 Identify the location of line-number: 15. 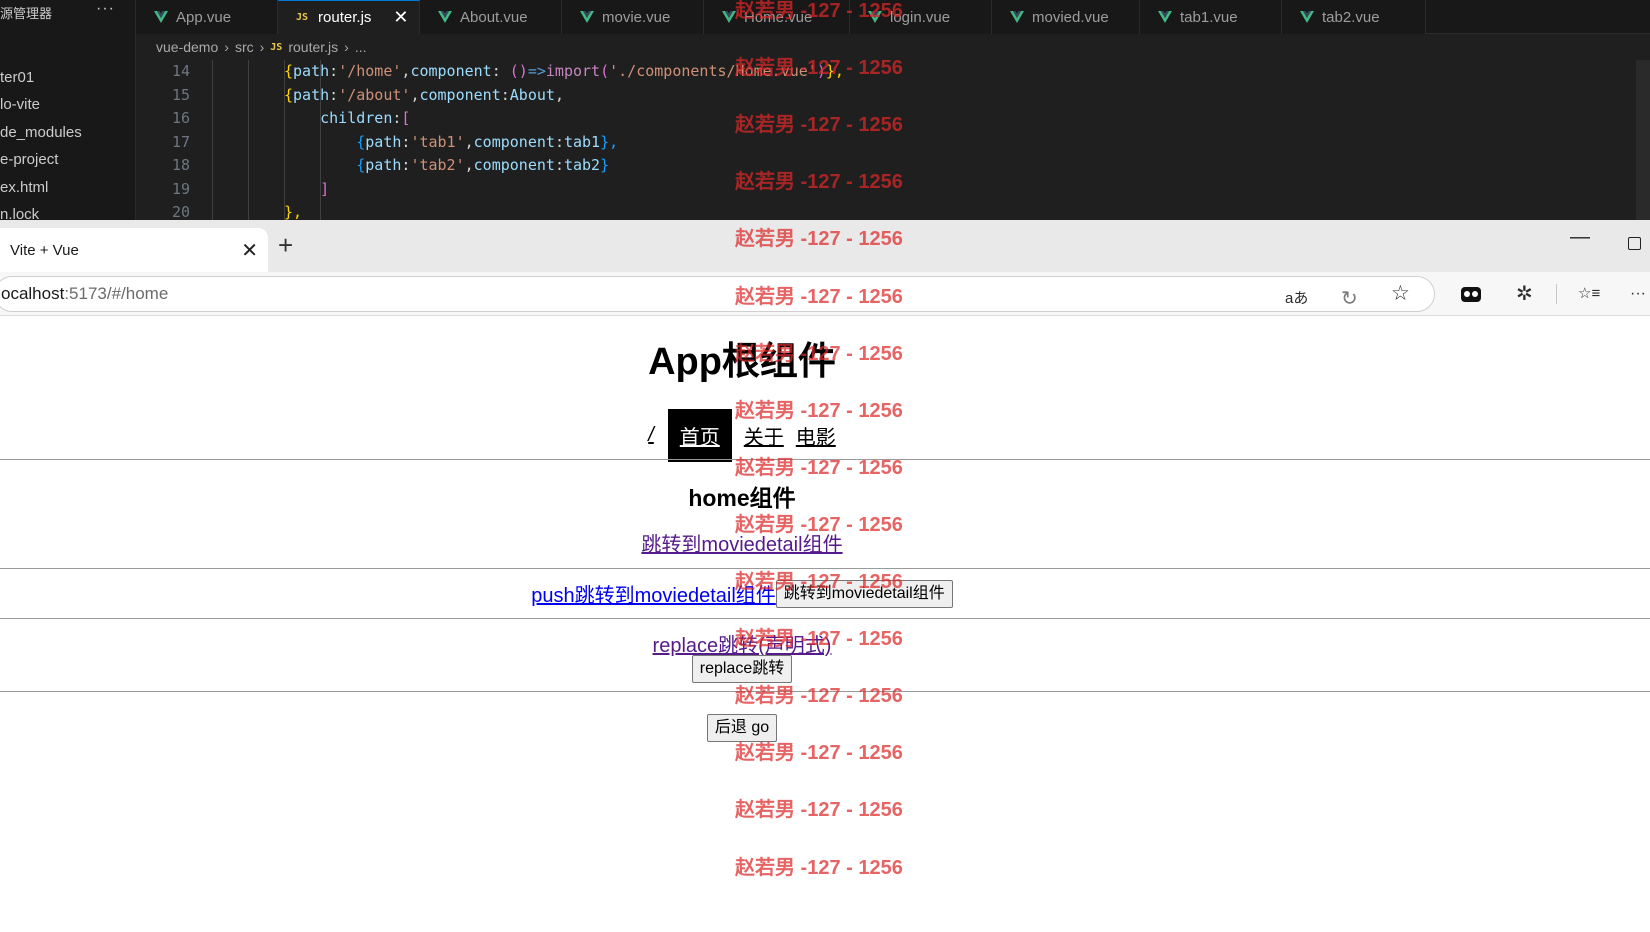
(180, 94).